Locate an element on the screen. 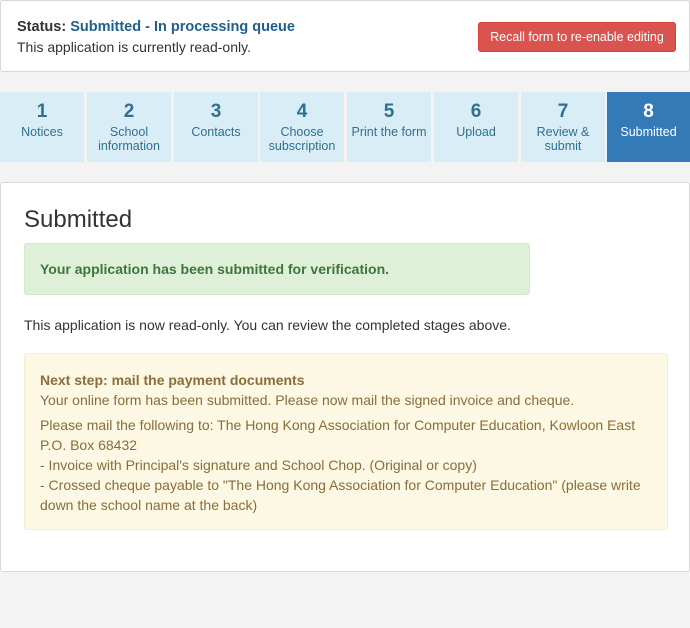 This screenshot has width=690, height=628. next-step-heading: Next step: mail the payment documents is located at coordinates (172, 380).